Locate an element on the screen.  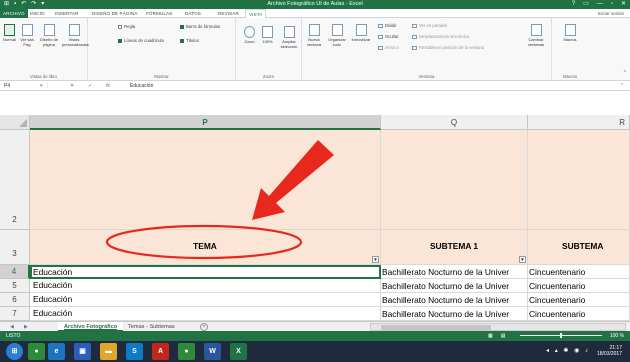
page-layout-status-icon: ▤ is located at coordinates (503, 336).